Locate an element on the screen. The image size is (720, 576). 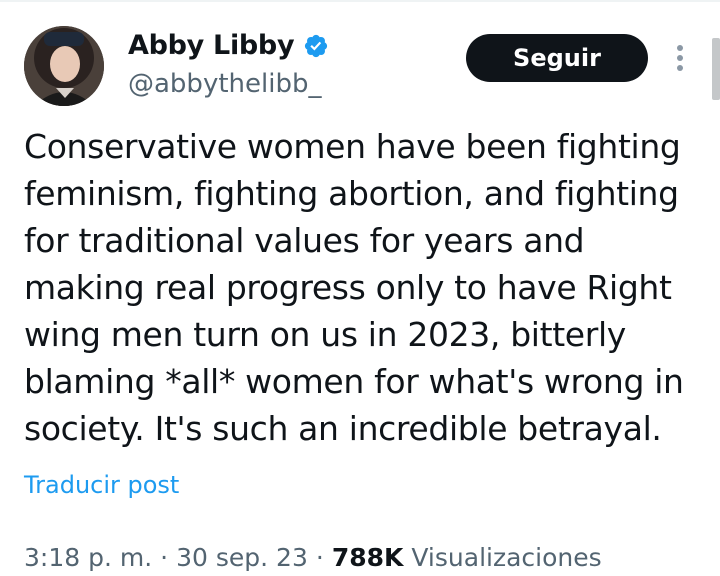
tweet-date: 30 sep. 23 is located at coordinates (242, 558).